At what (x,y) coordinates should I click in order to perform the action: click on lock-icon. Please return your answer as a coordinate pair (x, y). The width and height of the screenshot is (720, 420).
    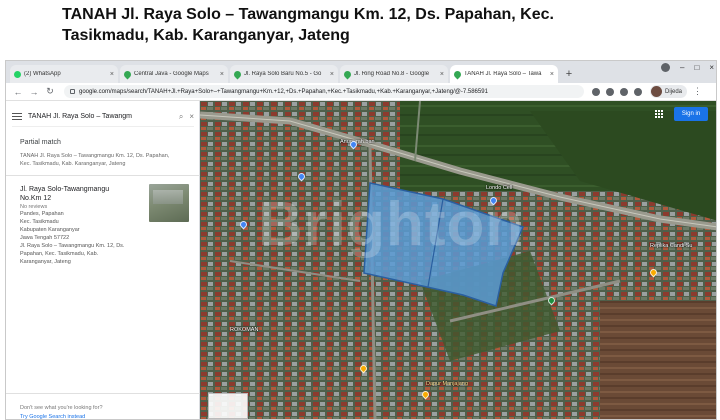
    Looking at the image, I should click on (72, 91).